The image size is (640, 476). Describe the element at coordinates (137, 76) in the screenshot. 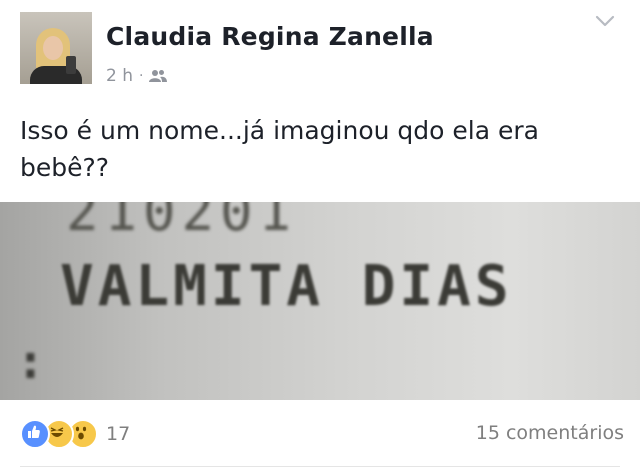

I see `post-meta: 2 h ·` at that location.